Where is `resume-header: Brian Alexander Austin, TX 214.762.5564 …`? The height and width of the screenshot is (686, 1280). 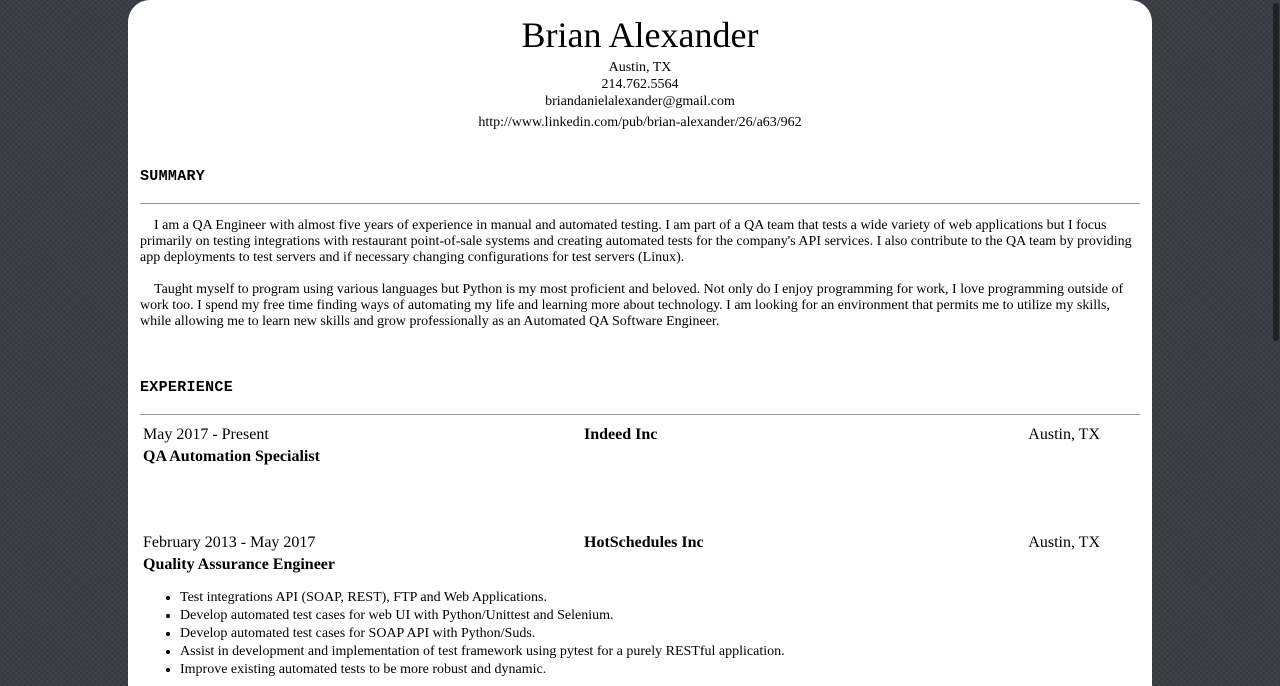
resume-header: Brian Alexander Austin, TX 214.762.5564 … is located at coordinates (640, 65).